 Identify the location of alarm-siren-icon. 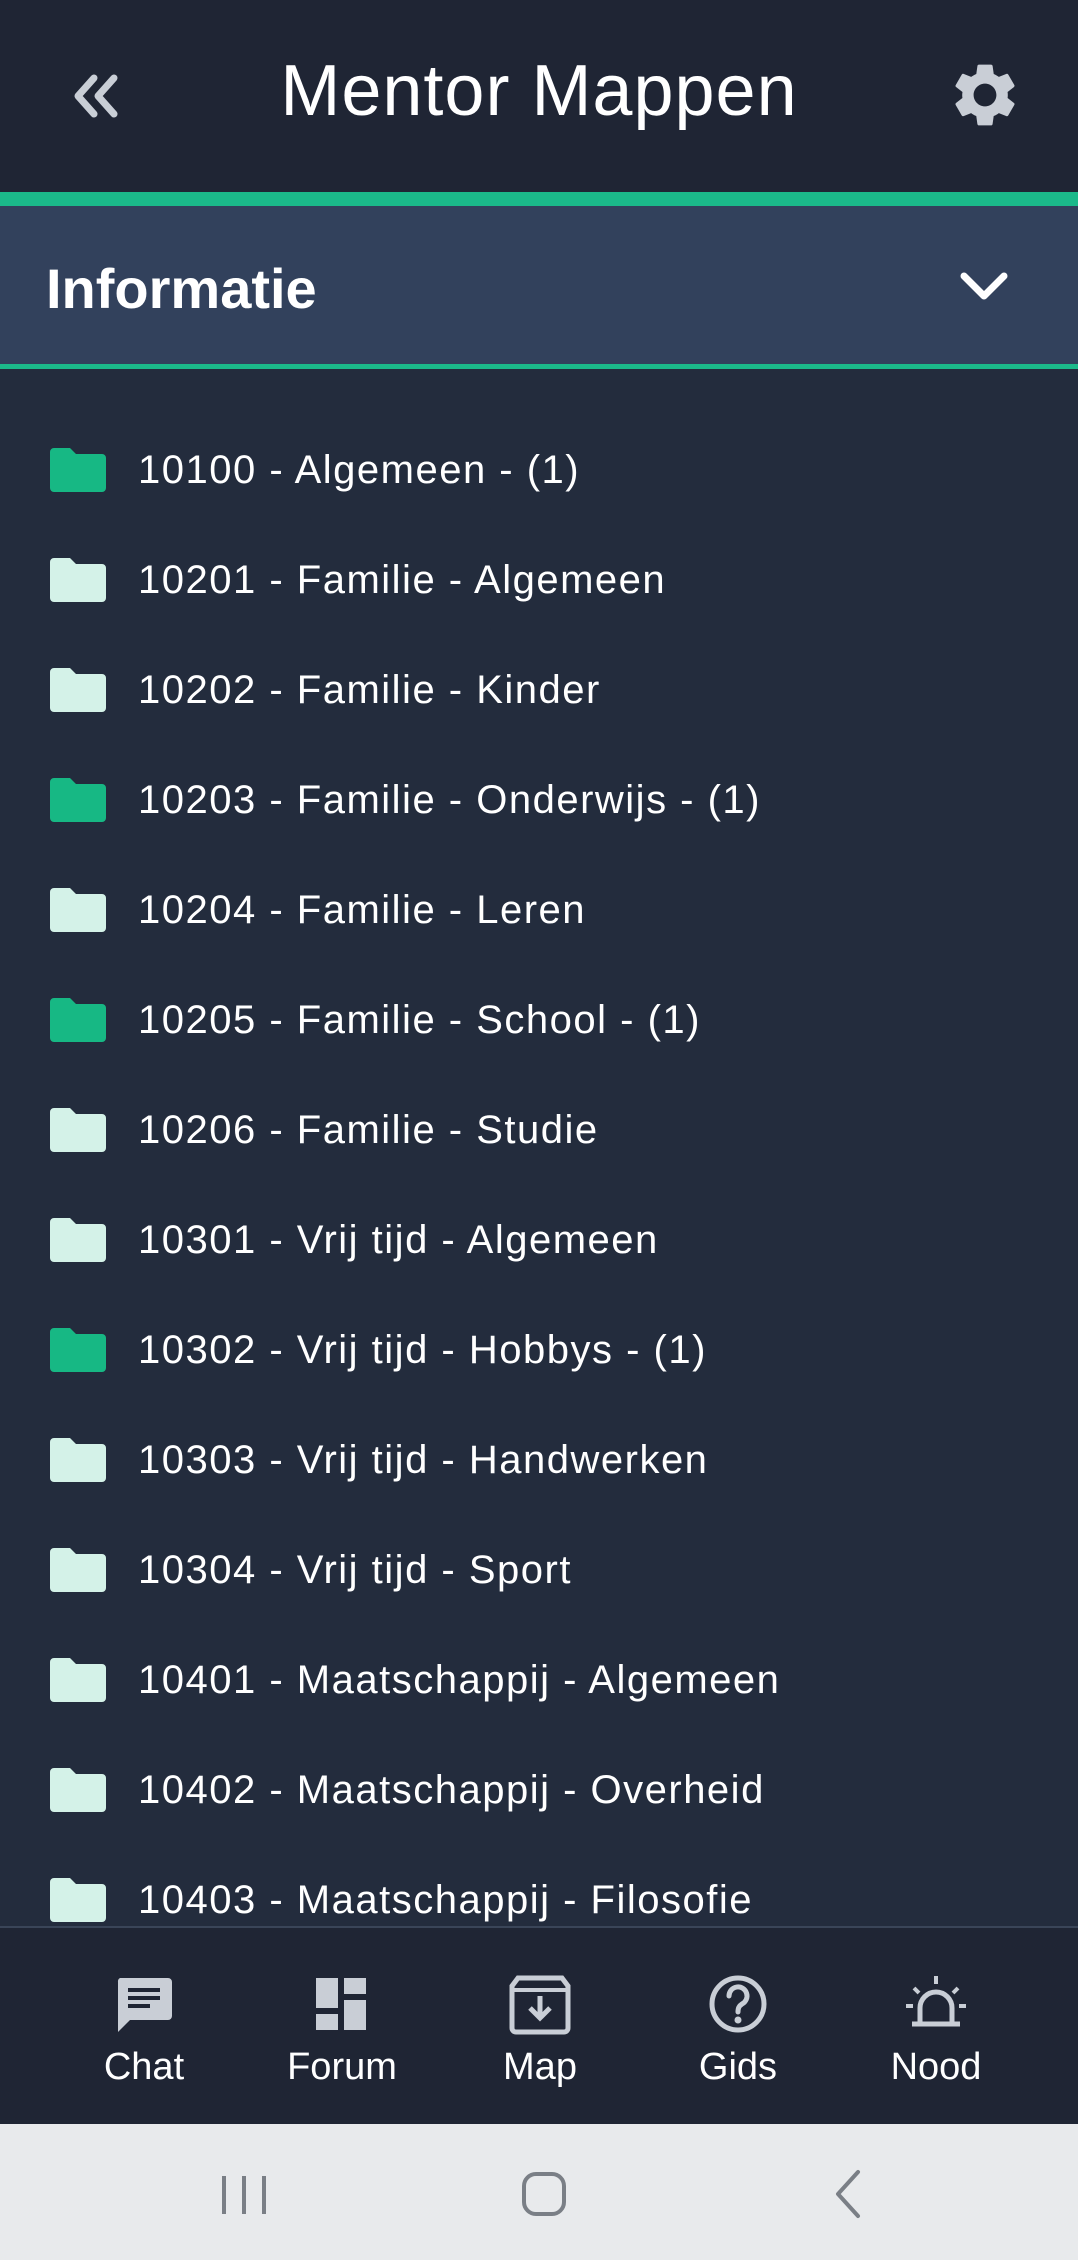
(936, 2001).